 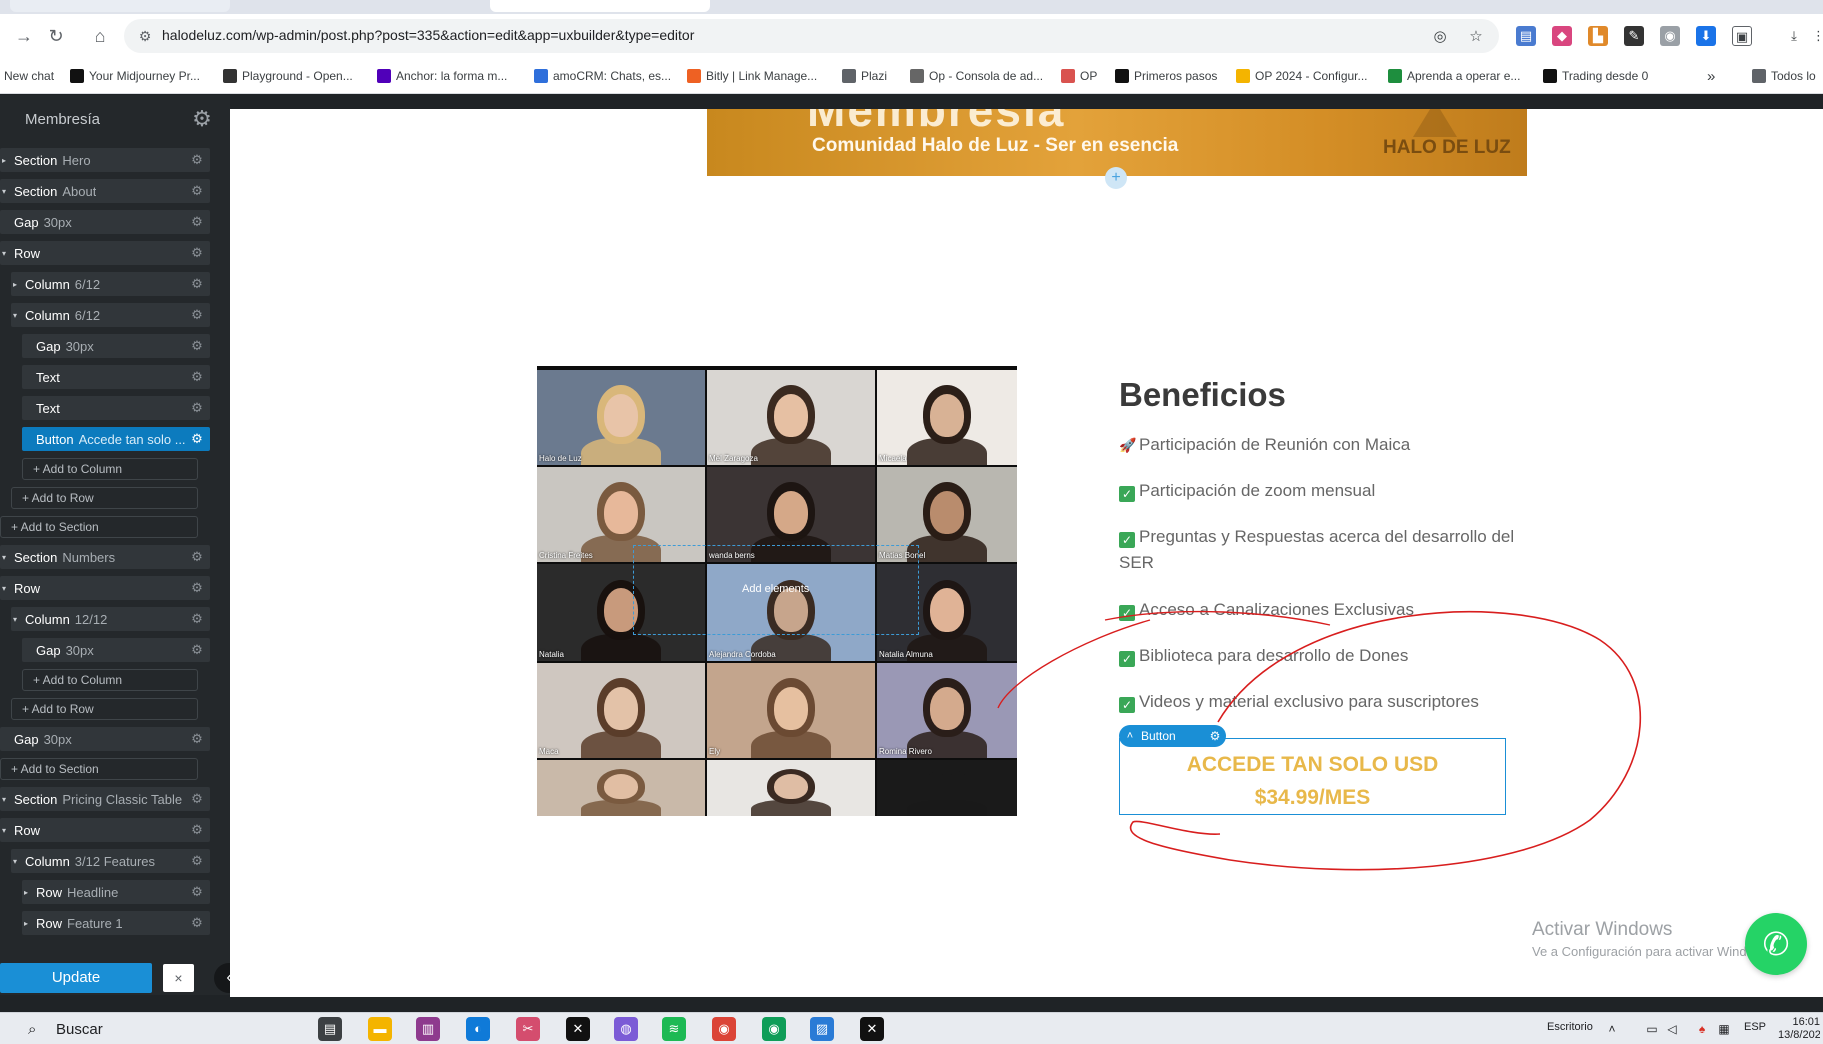 What do you see at coordinates (1702, 1029) in the screenshot?
I see `antivirus-icon: ♠` at bounding box center [1702, 1029].